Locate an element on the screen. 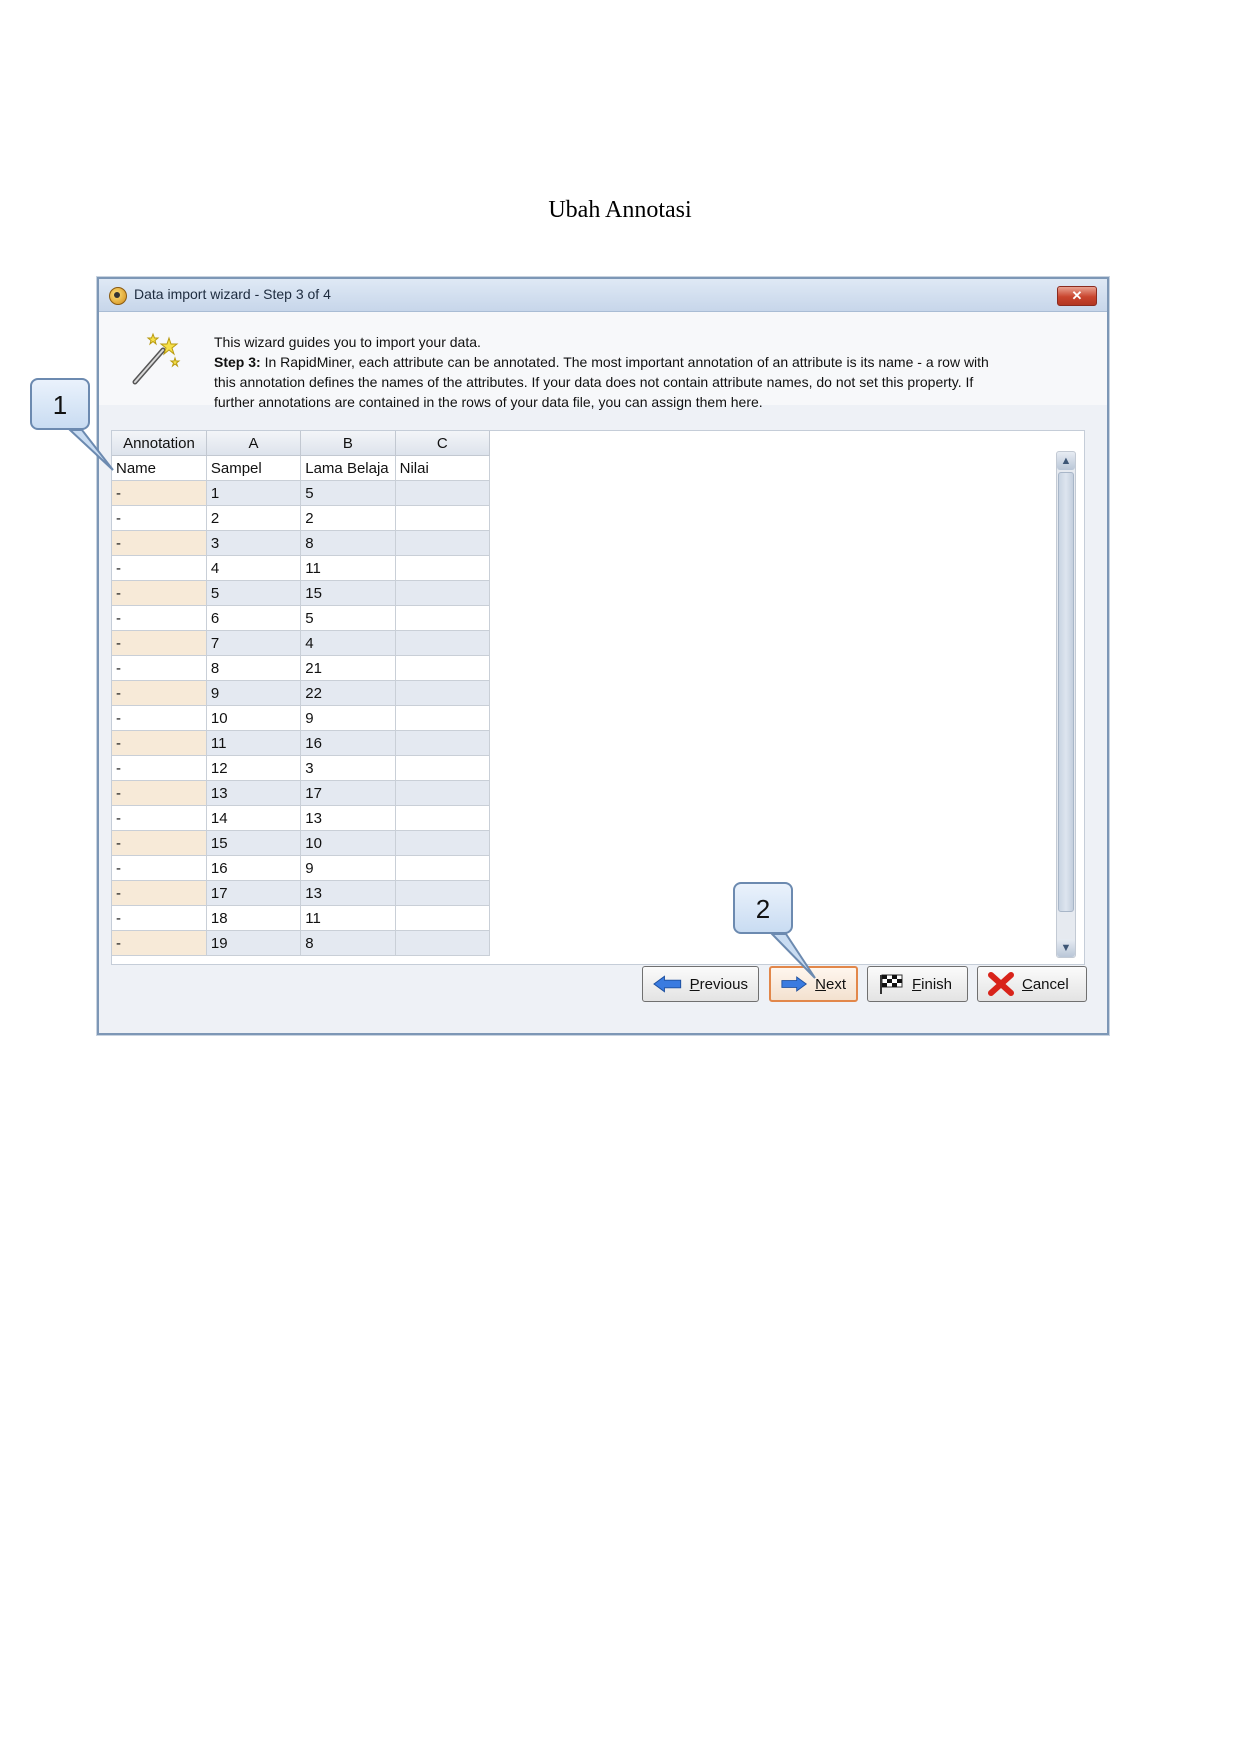 This screenshot has height=1755, width=1240. next-button: Next is located at coordinates (813, 984).